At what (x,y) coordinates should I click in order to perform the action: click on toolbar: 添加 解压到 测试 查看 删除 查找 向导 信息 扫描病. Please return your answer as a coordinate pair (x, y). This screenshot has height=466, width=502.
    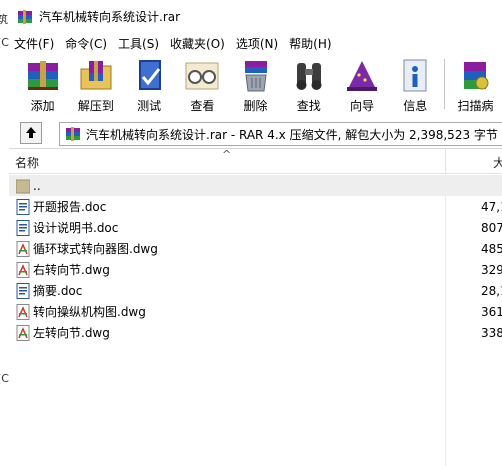
    Looking at the image, I should click on (255, 85).